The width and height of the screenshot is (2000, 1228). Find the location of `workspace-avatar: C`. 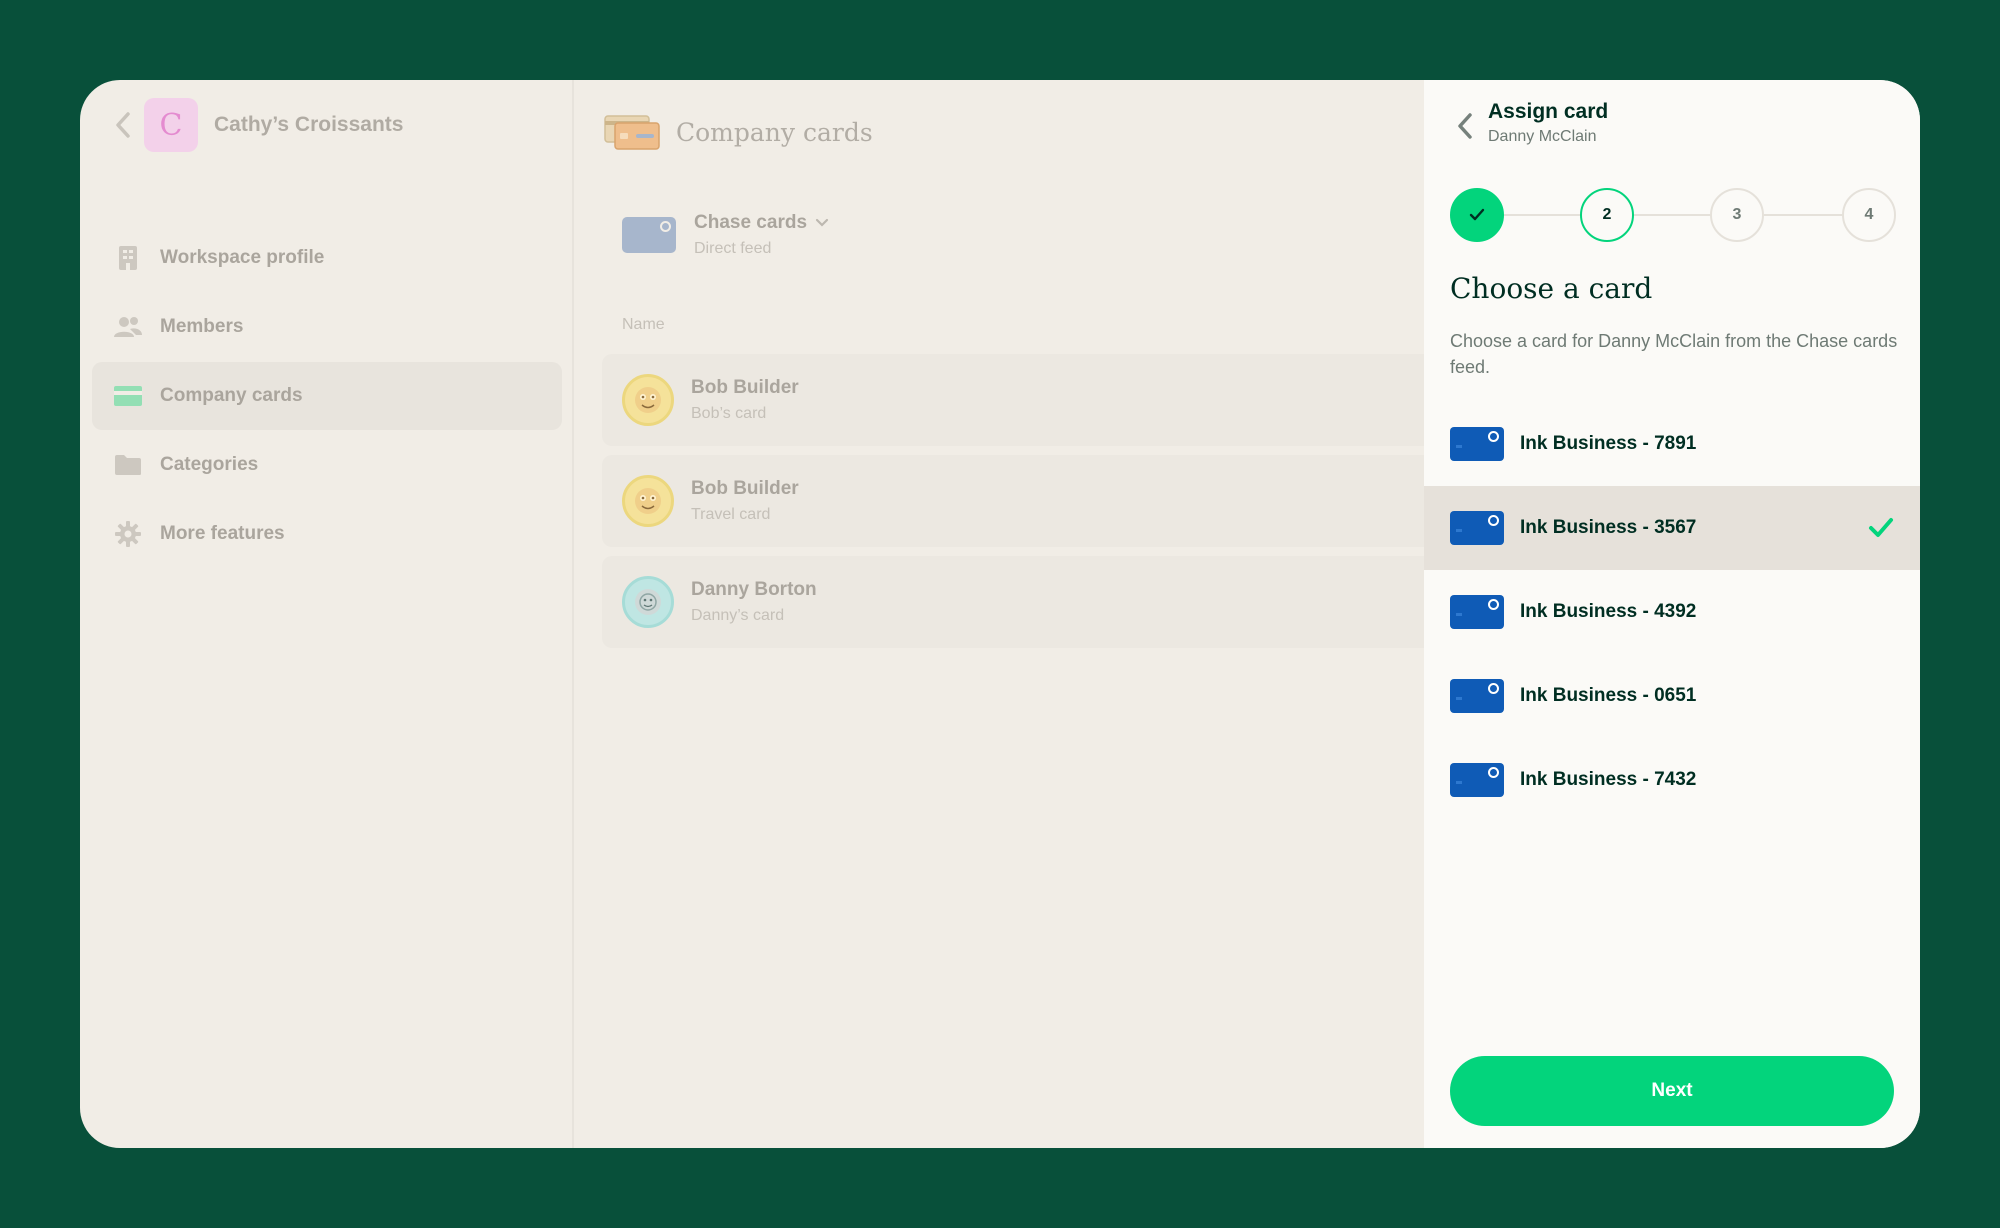

workspace-avatar: C is located at coordinates (171, 125).